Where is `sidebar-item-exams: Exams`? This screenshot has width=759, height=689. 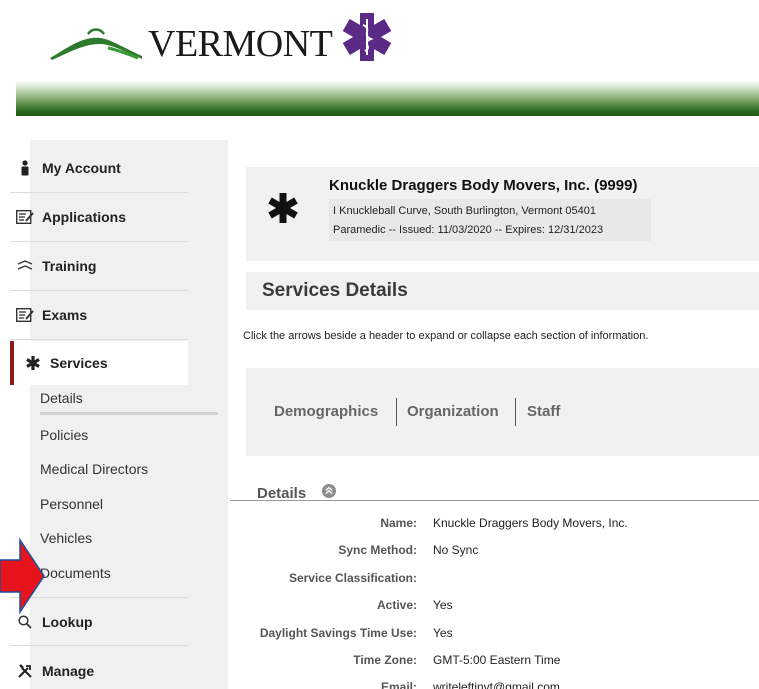 sidebar-item-exams: Exams is located at coordinates (99, 315).